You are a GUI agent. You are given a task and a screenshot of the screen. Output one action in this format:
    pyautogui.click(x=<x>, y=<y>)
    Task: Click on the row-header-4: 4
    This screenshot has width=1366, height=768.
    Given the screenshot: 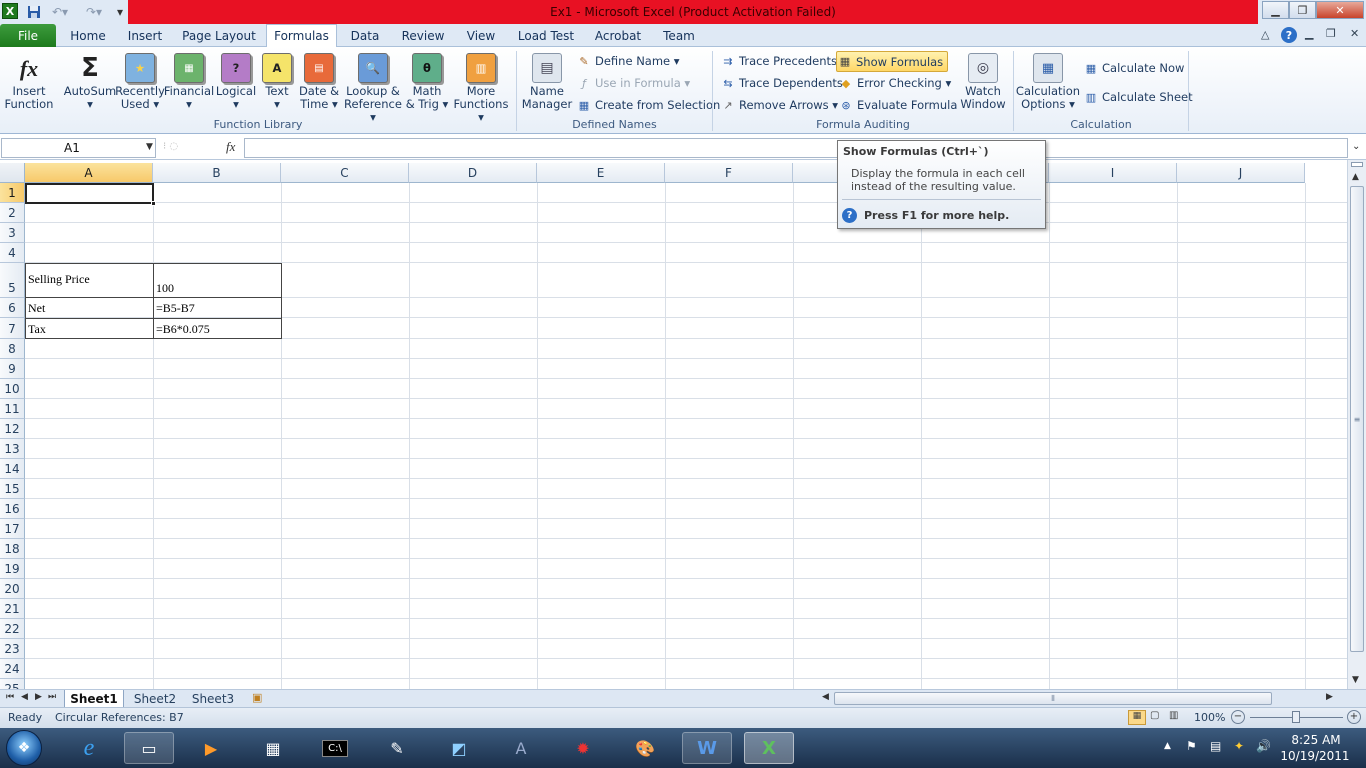 What is the action you would take?
    pyautogui.click(x=12, y=253)
    